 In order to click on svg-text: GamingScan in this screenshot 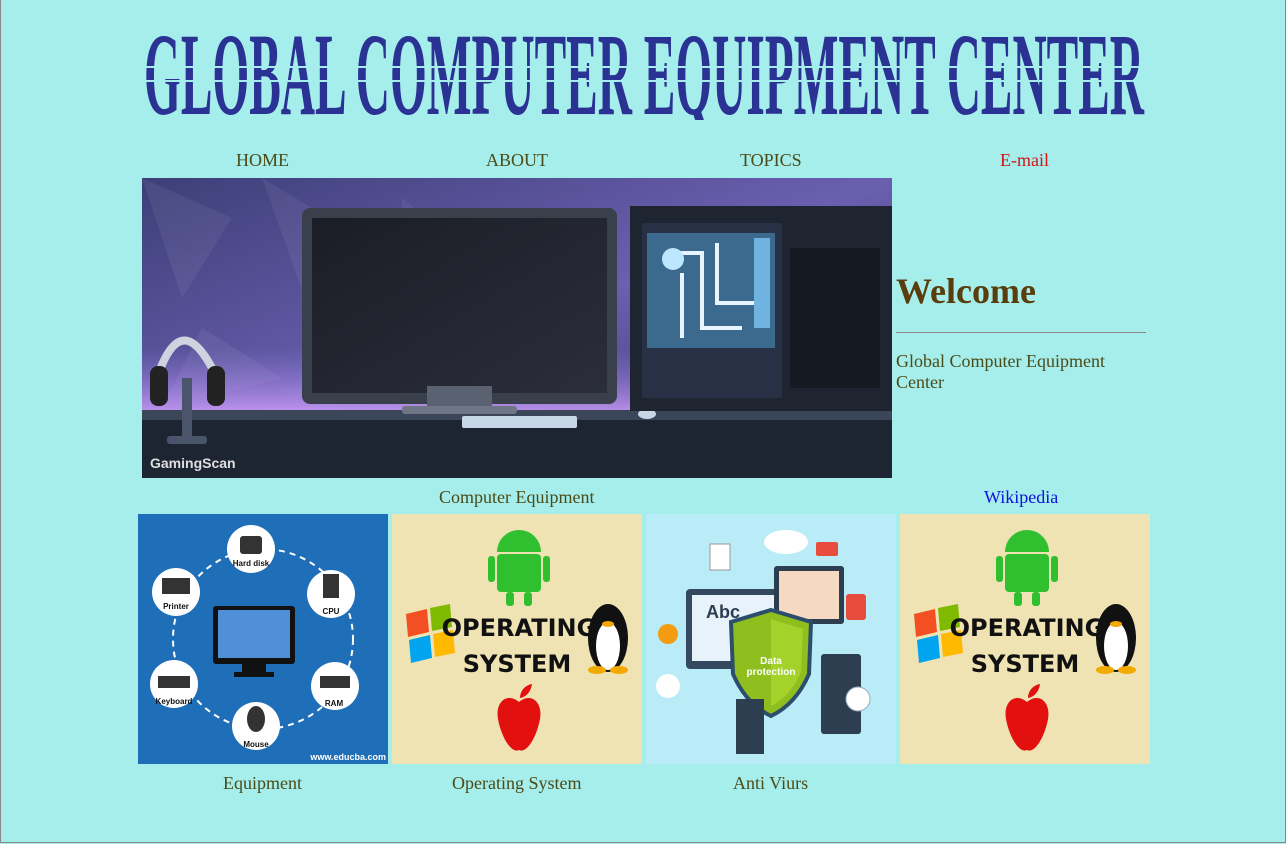, I will do `click(193, 463)`.